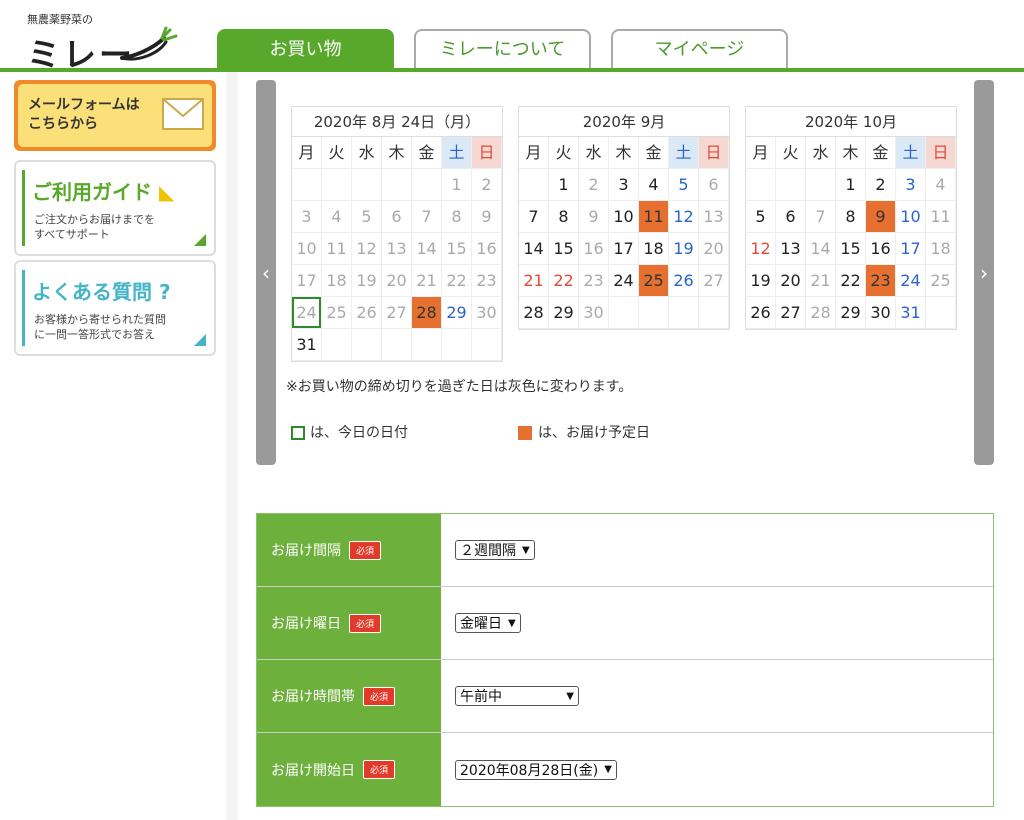  What do you see at coordinates (305, 49) in the screenshot?
I see `tab-shopping: お買い物` at bounding box center [305, 49].